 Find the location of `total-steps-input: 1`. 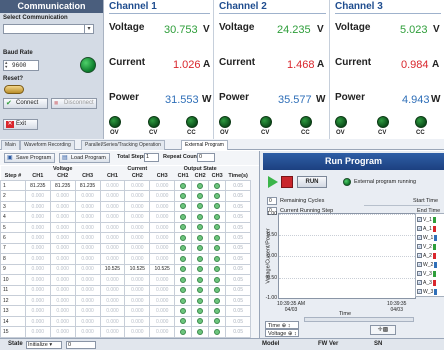

total-steps-input: 1 is located at coordinates (151, 157).